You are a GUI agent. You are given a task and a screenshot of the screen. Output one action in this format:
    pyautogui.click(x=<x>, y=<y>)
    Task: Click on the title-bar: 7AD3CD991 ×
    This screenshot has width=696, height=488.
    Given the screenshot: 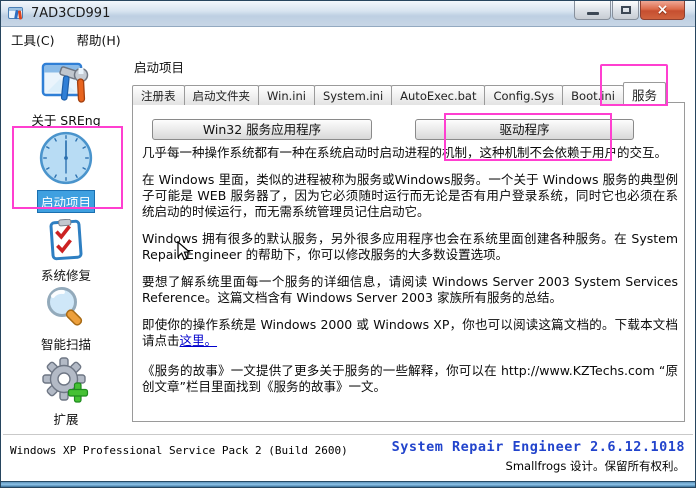 What is the action you would take?
    pyautogui.click(x=348, y=14)
    